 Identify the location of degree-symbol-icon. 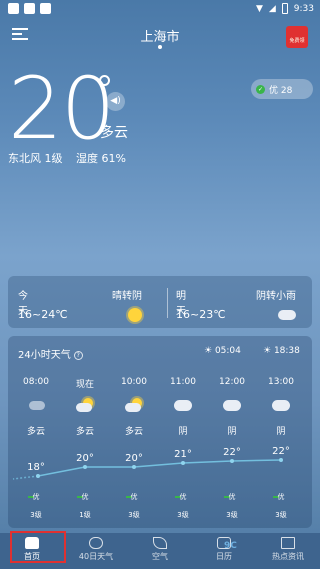
(104, 80).